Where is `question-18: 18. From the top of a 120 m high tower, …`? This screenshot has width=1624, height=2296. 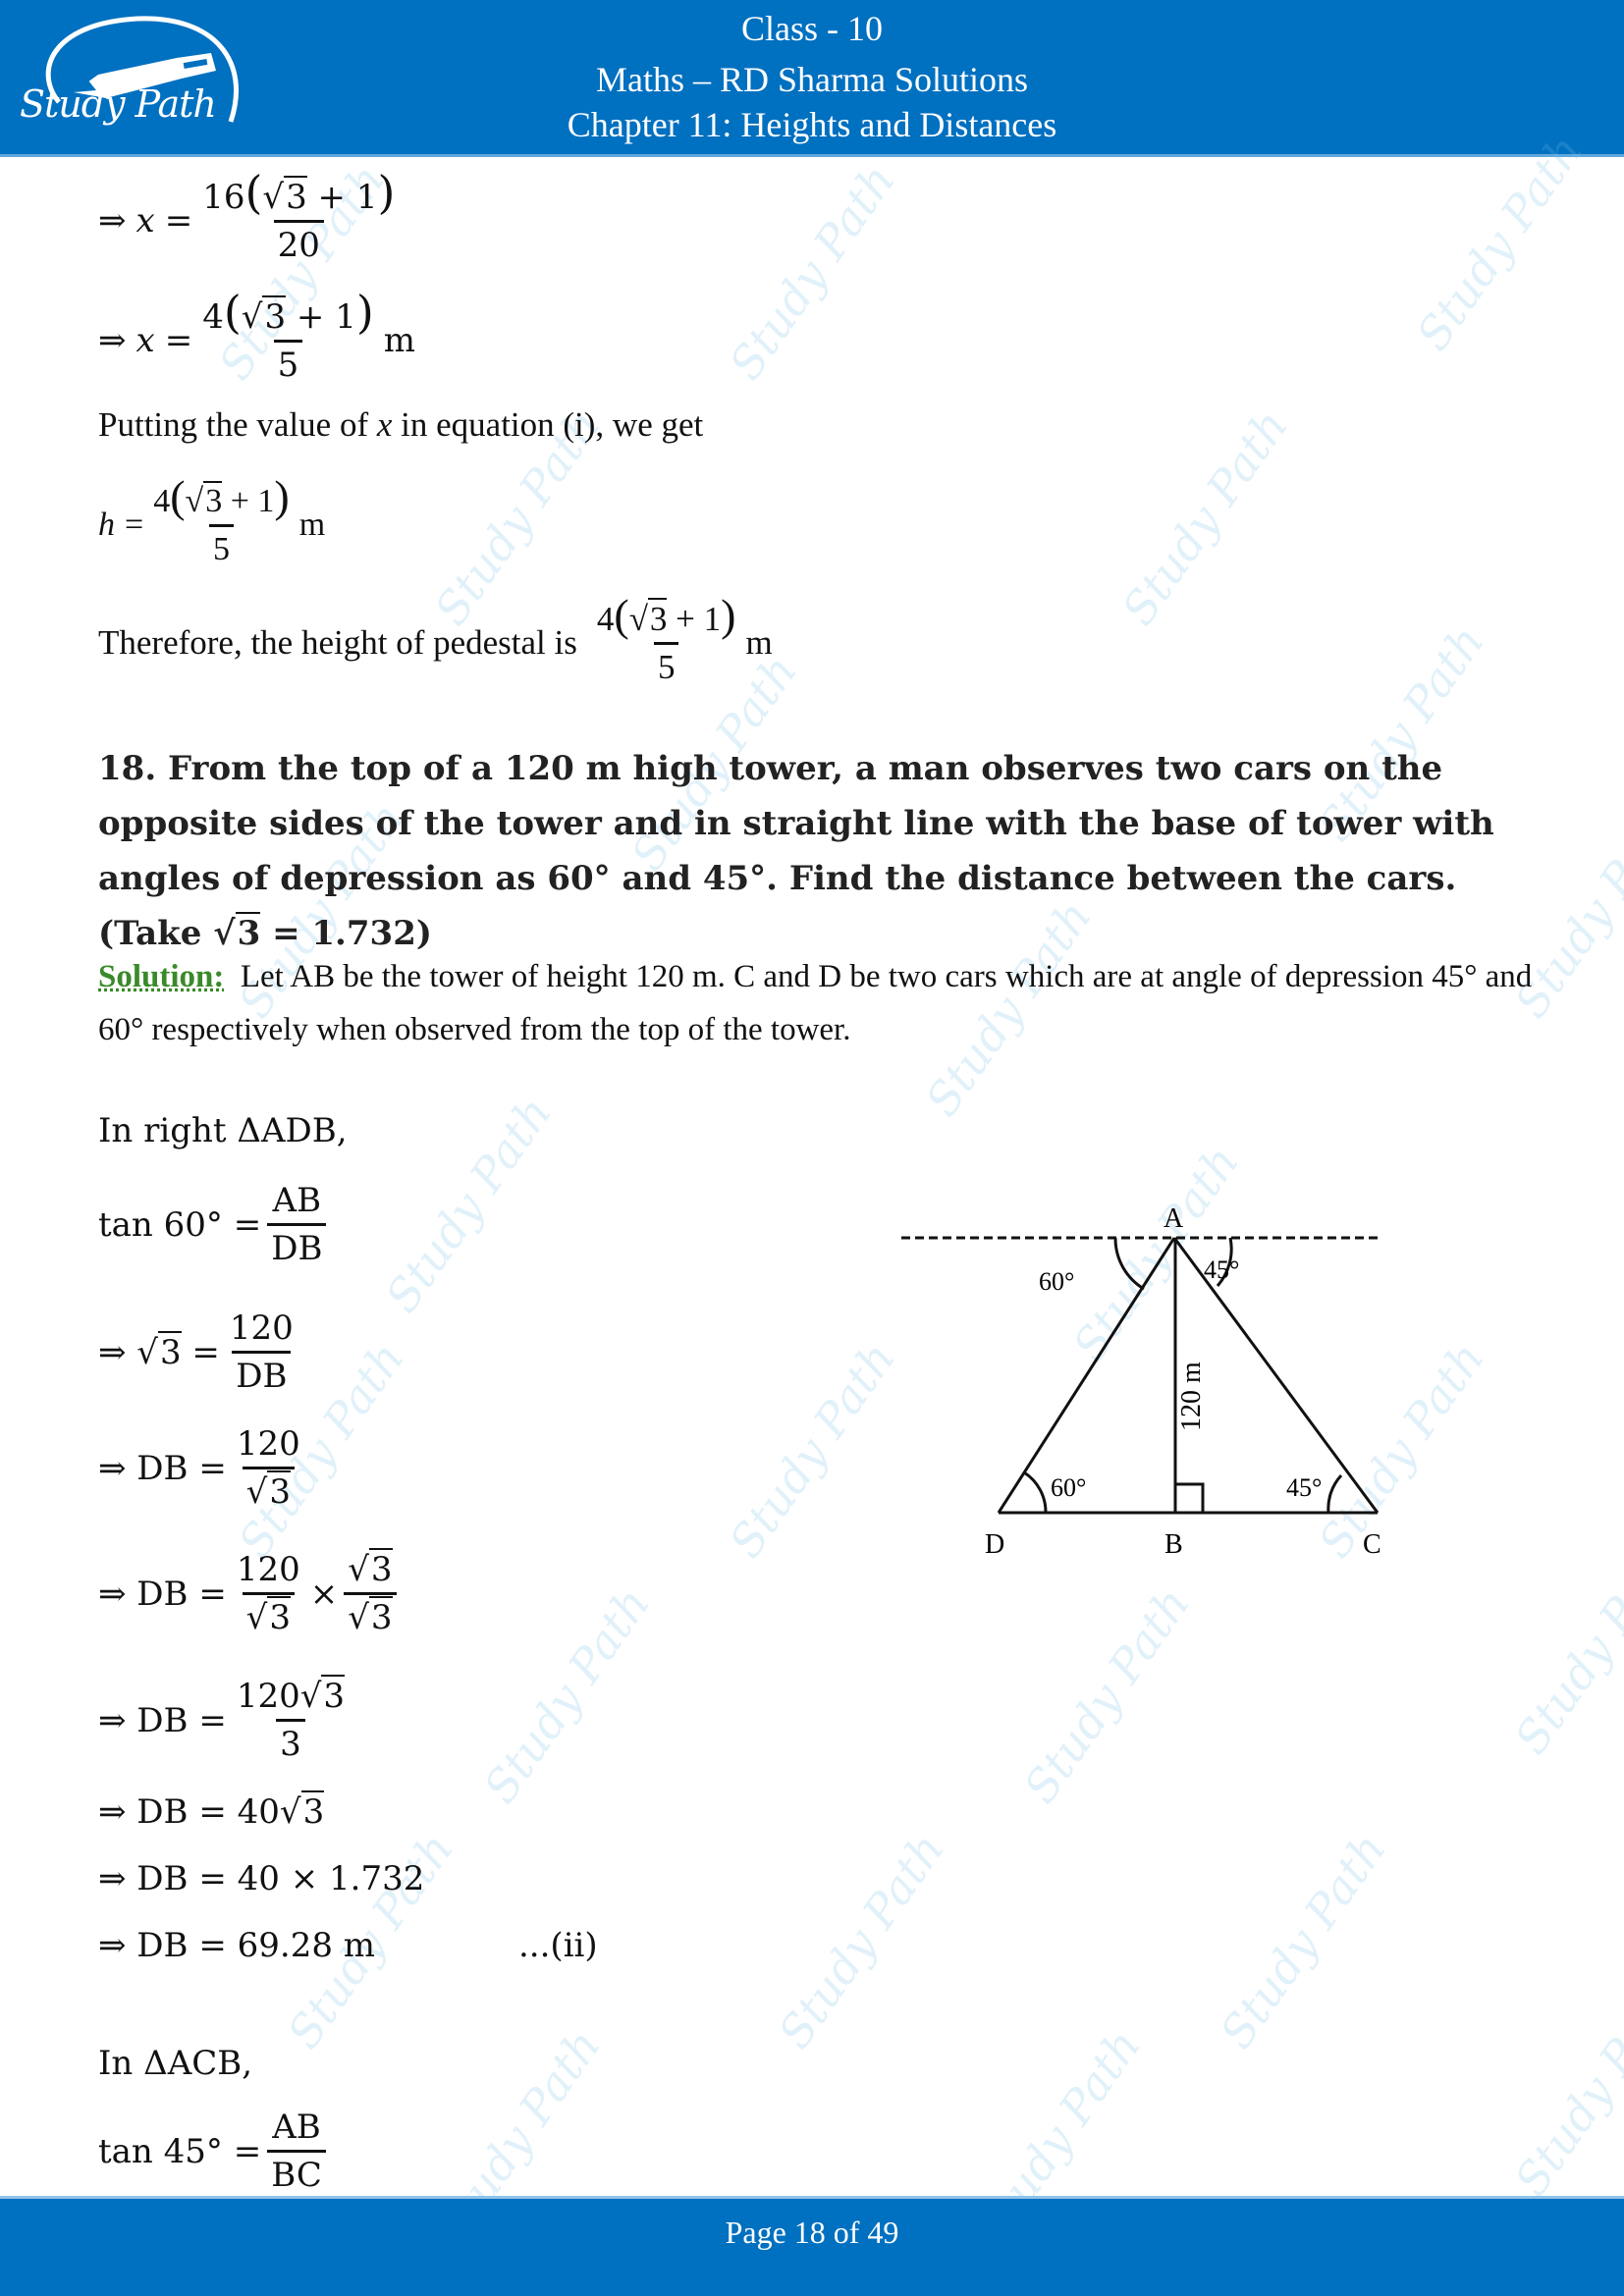
question-18: 18. From the top of a 120 m high tower, … is located at coordinates (815, 851).